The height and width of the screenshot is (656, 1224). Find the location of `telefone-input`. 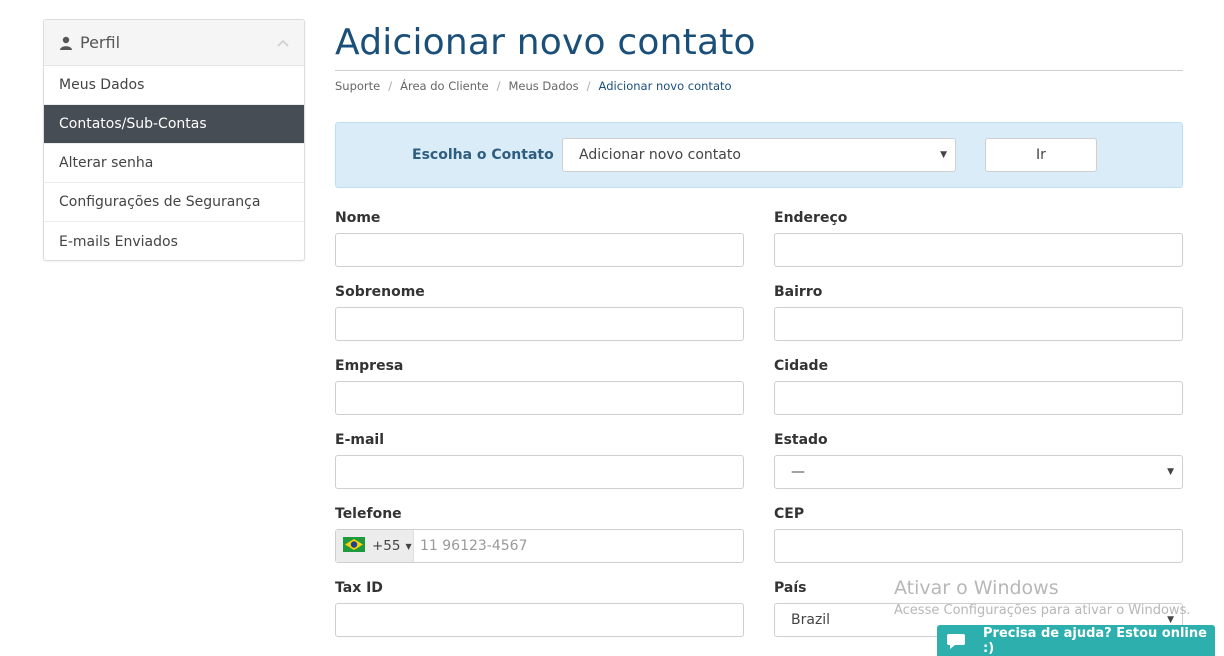

telefone-input is located at coordinates (578, 546).